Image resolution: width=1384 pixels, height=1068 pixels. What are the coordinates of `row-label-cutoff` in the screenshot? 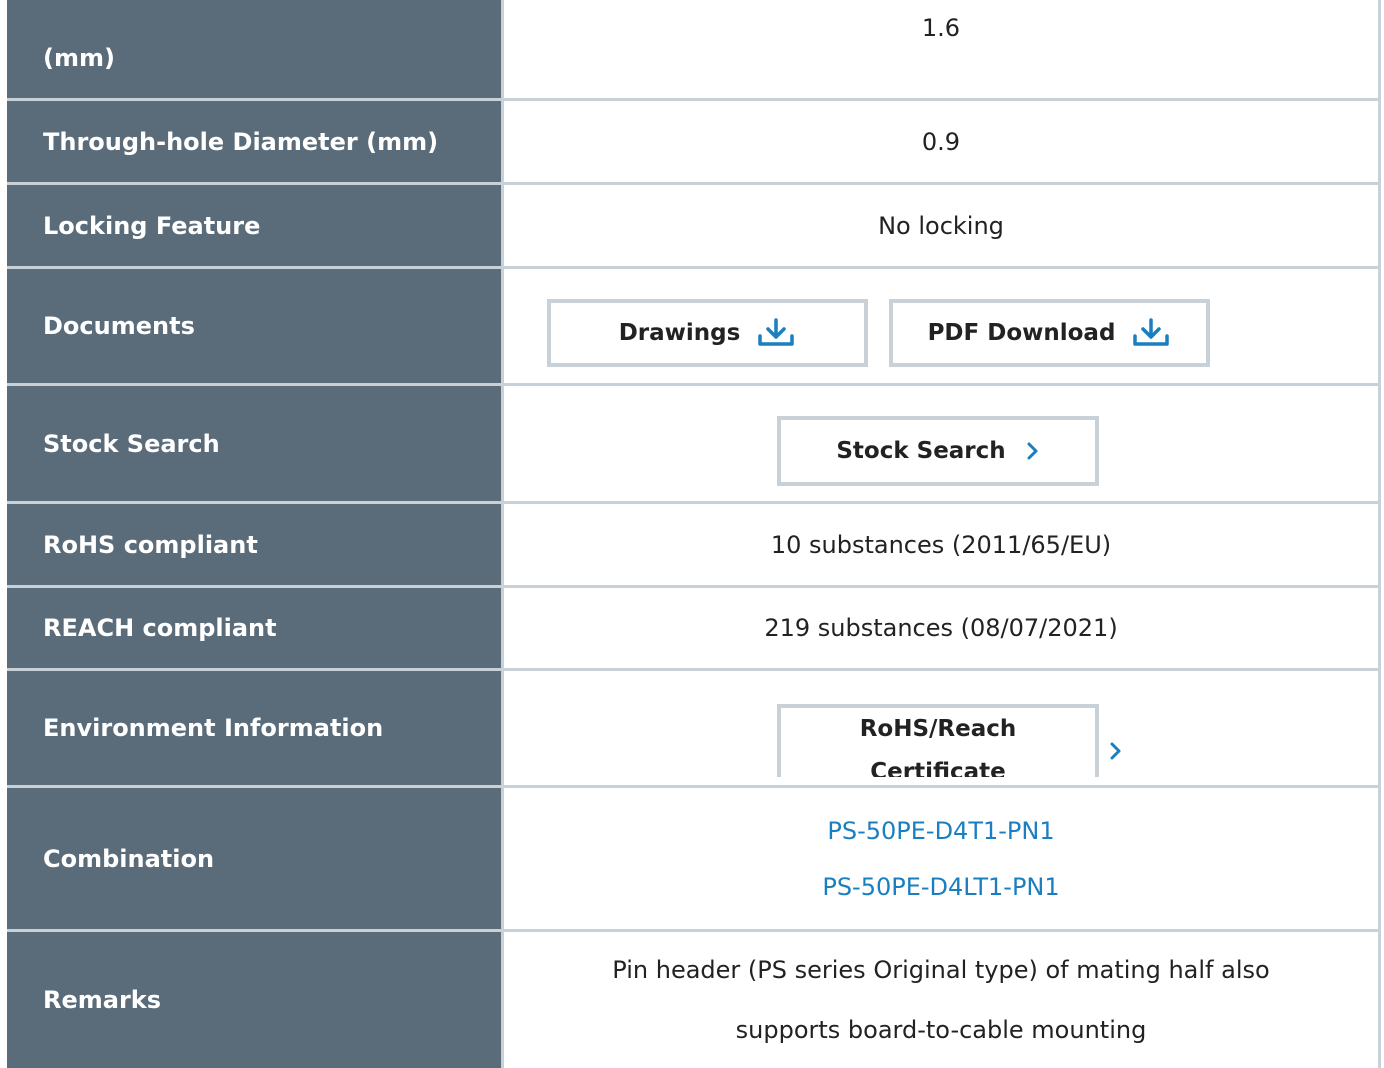 It's located at (47, 8).